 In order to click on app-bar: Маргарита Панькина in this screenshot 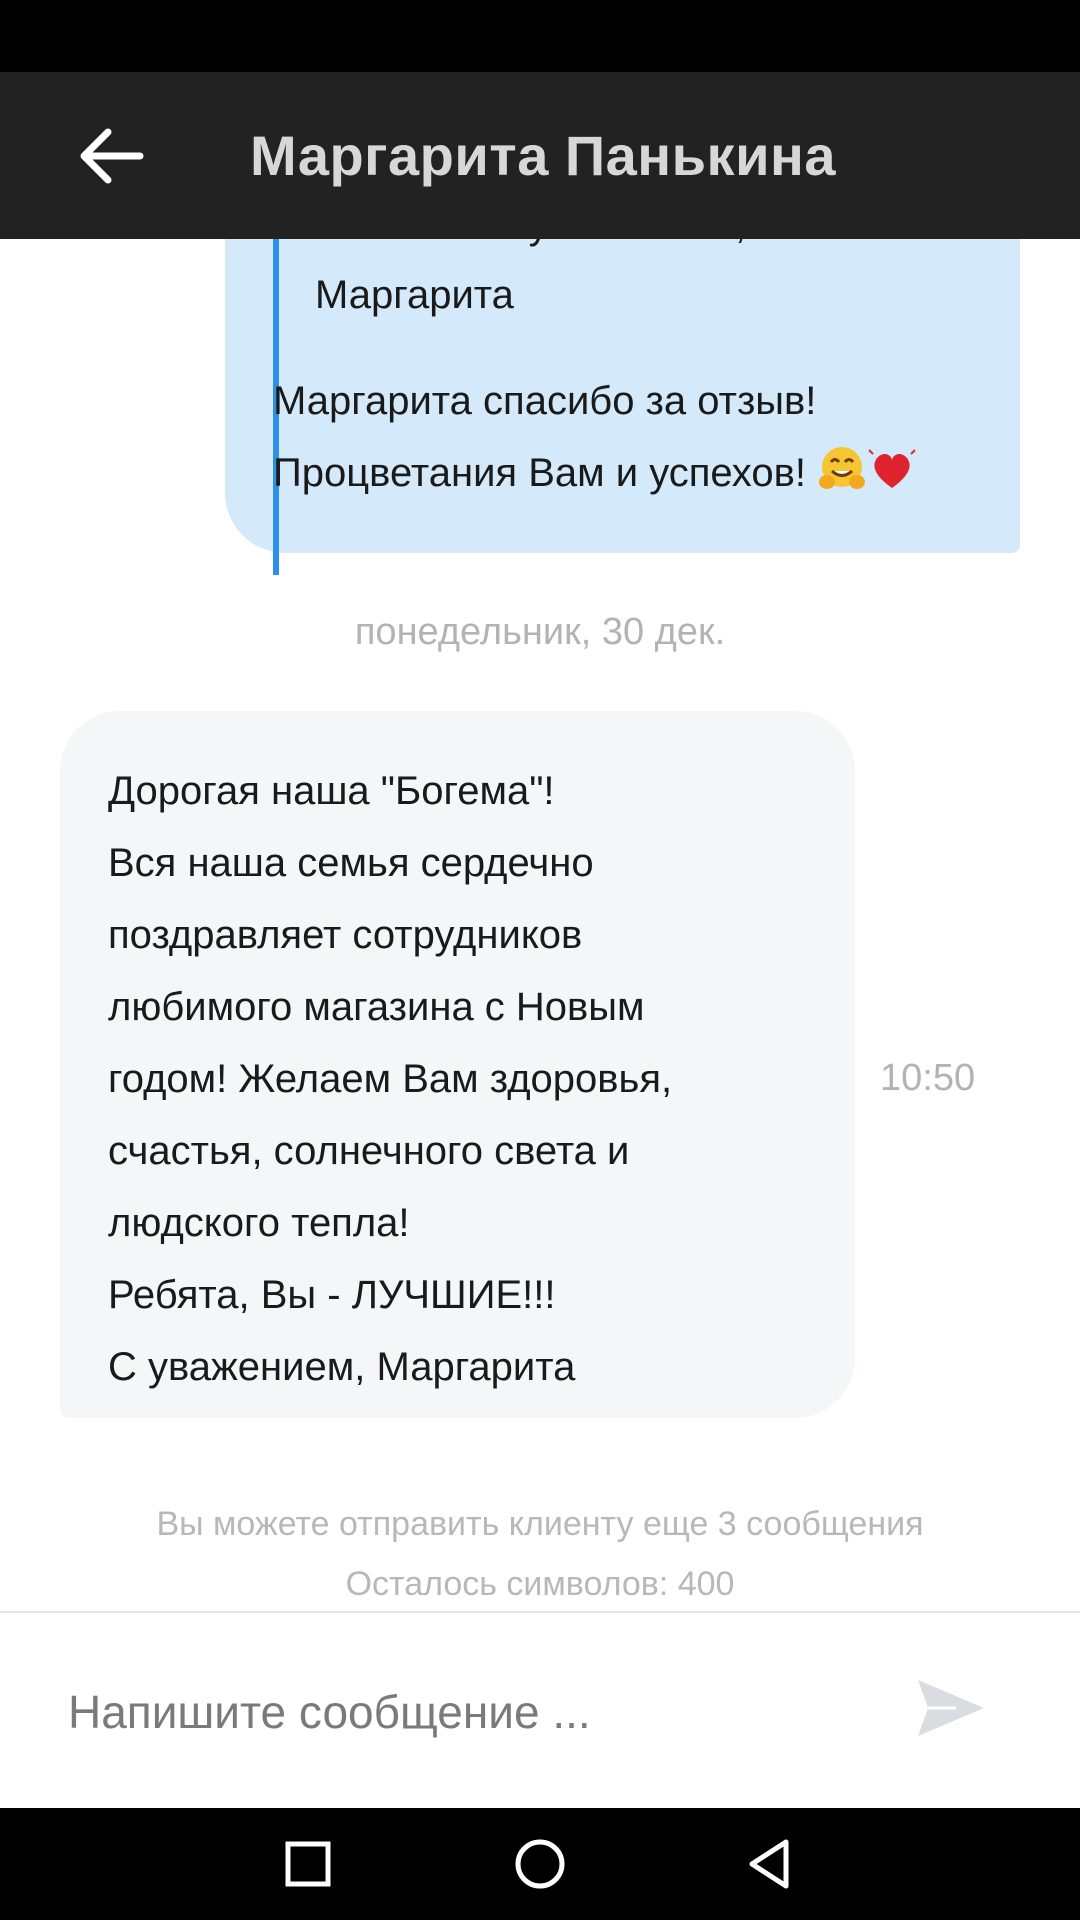, I will do `click(540, 155)`.